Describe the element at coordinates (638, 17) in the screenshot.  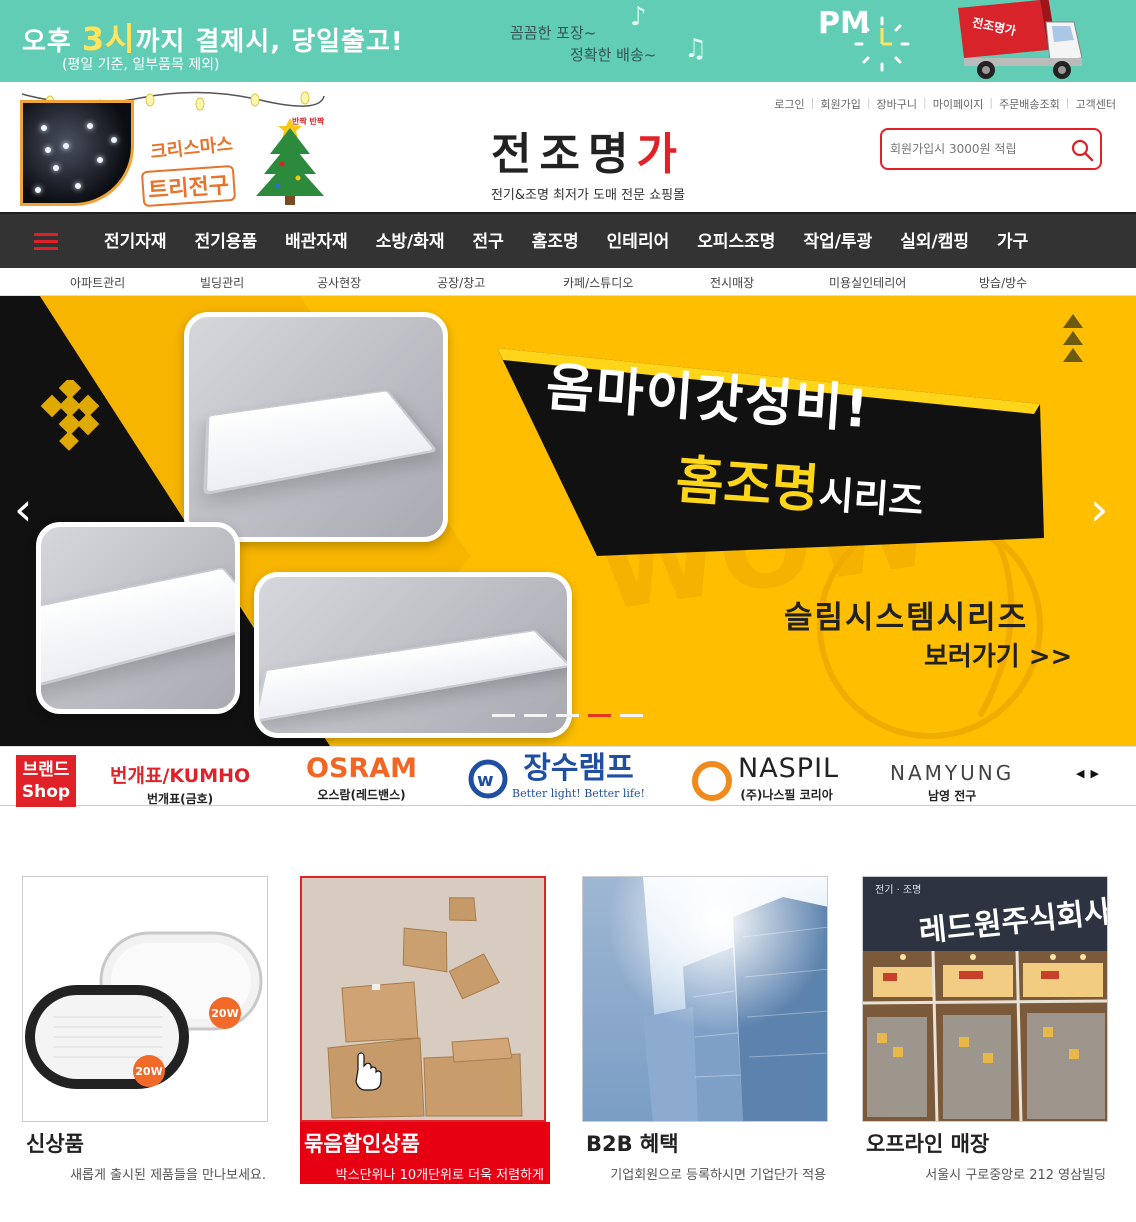
I see `music-note-icon: ♪` at that location.